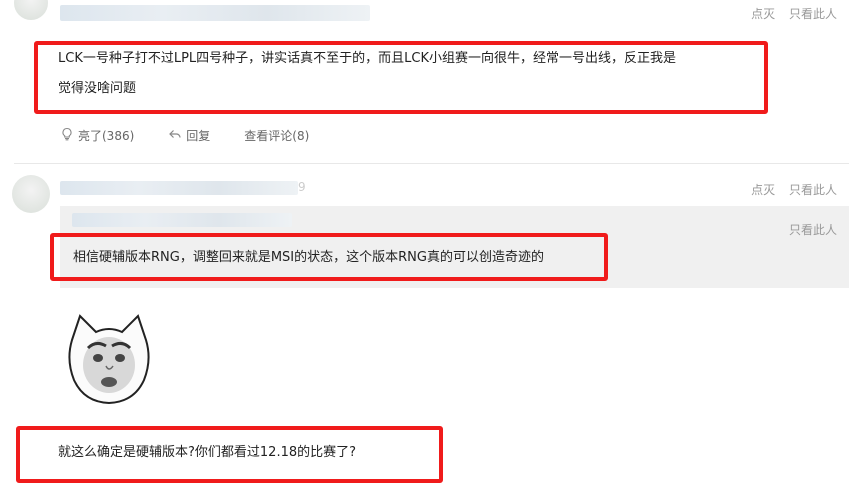 The height and width of the screenshot is (490, 849). What do you see at coordinates (67, 135) in the screenshot?
I see `lightbulb-icon` at bounding box center [67, 135].